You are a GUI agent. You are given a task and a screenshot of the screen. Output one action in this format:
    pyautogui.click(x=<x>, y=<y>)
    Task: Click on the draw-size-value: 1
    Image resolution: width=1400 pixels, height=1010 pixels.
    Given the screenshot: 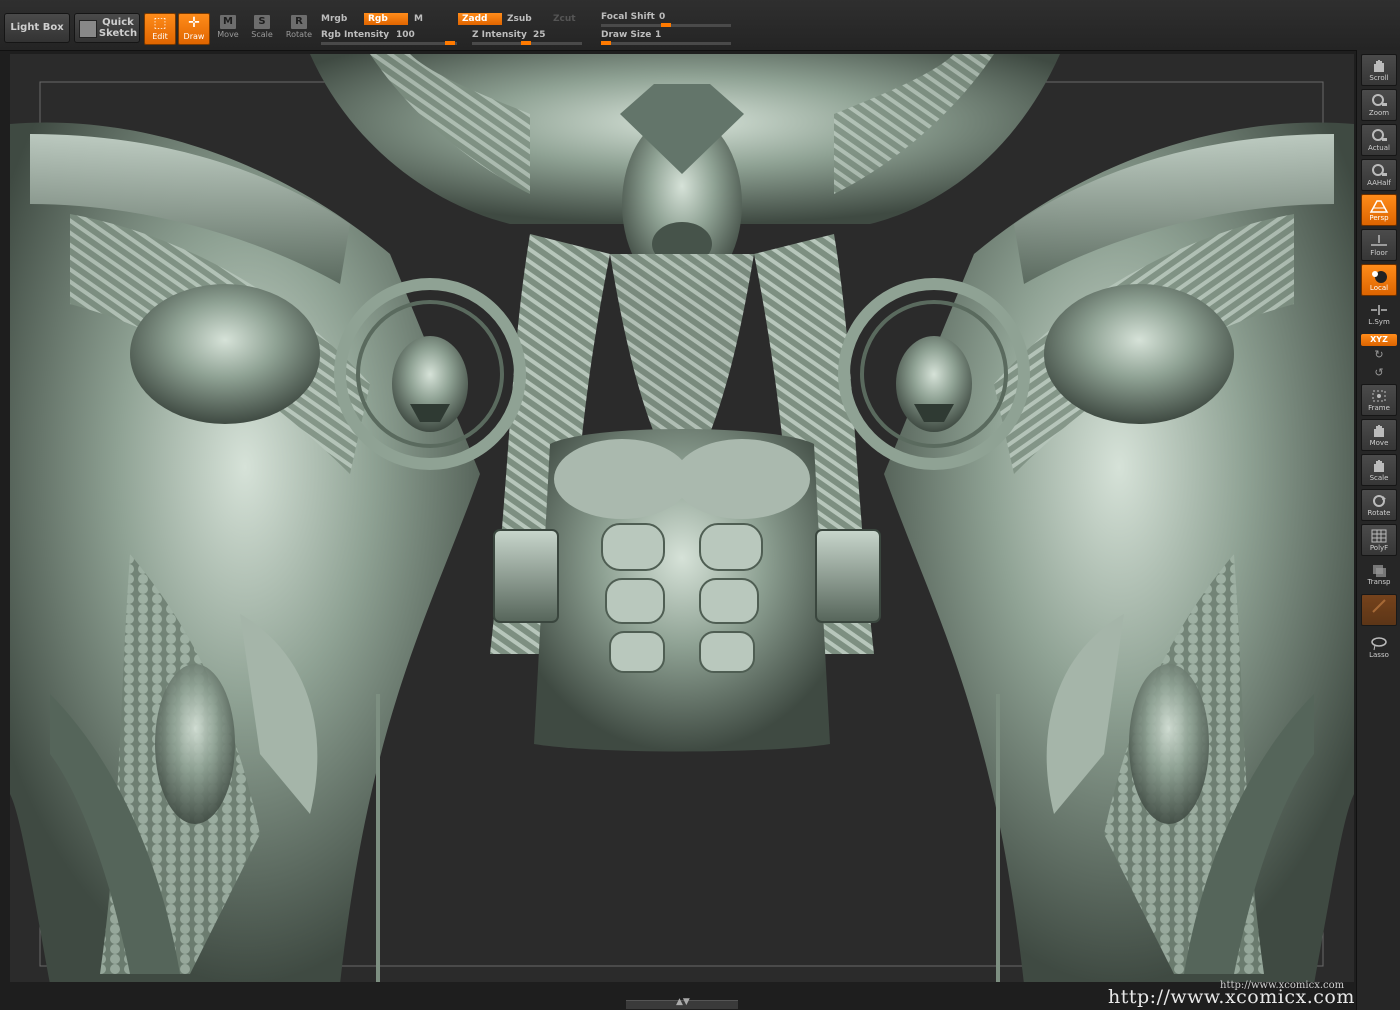 What is the action you would take?
    pyautogui.click(x=658, y=35)
    